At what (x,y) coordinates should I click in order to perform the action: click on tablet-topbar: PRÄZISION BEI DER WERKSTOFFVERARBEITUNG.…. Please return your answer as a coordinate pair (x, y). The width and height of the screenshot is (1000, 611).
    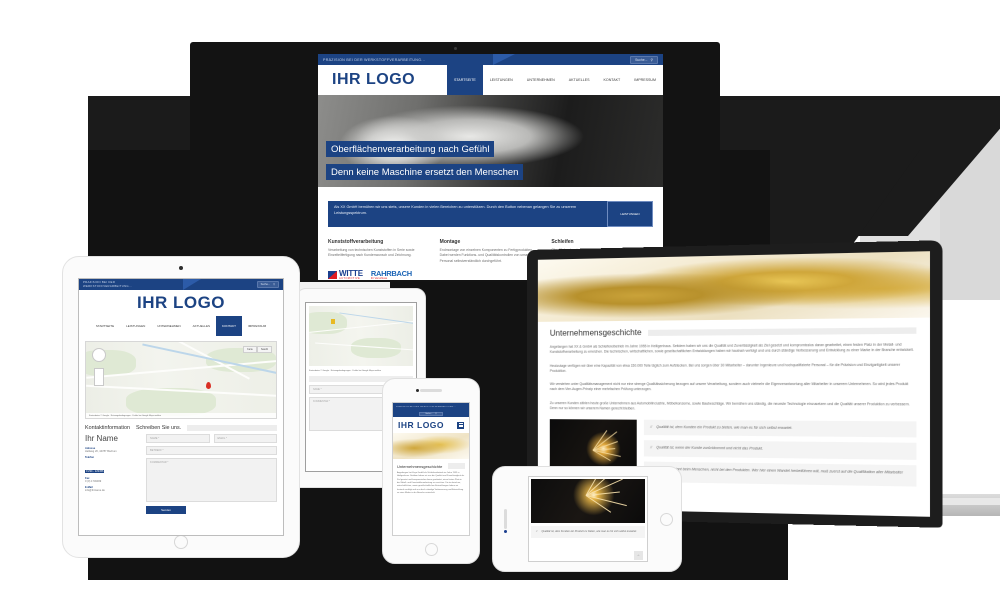
    Looking at the image, I should click on (181, 284).